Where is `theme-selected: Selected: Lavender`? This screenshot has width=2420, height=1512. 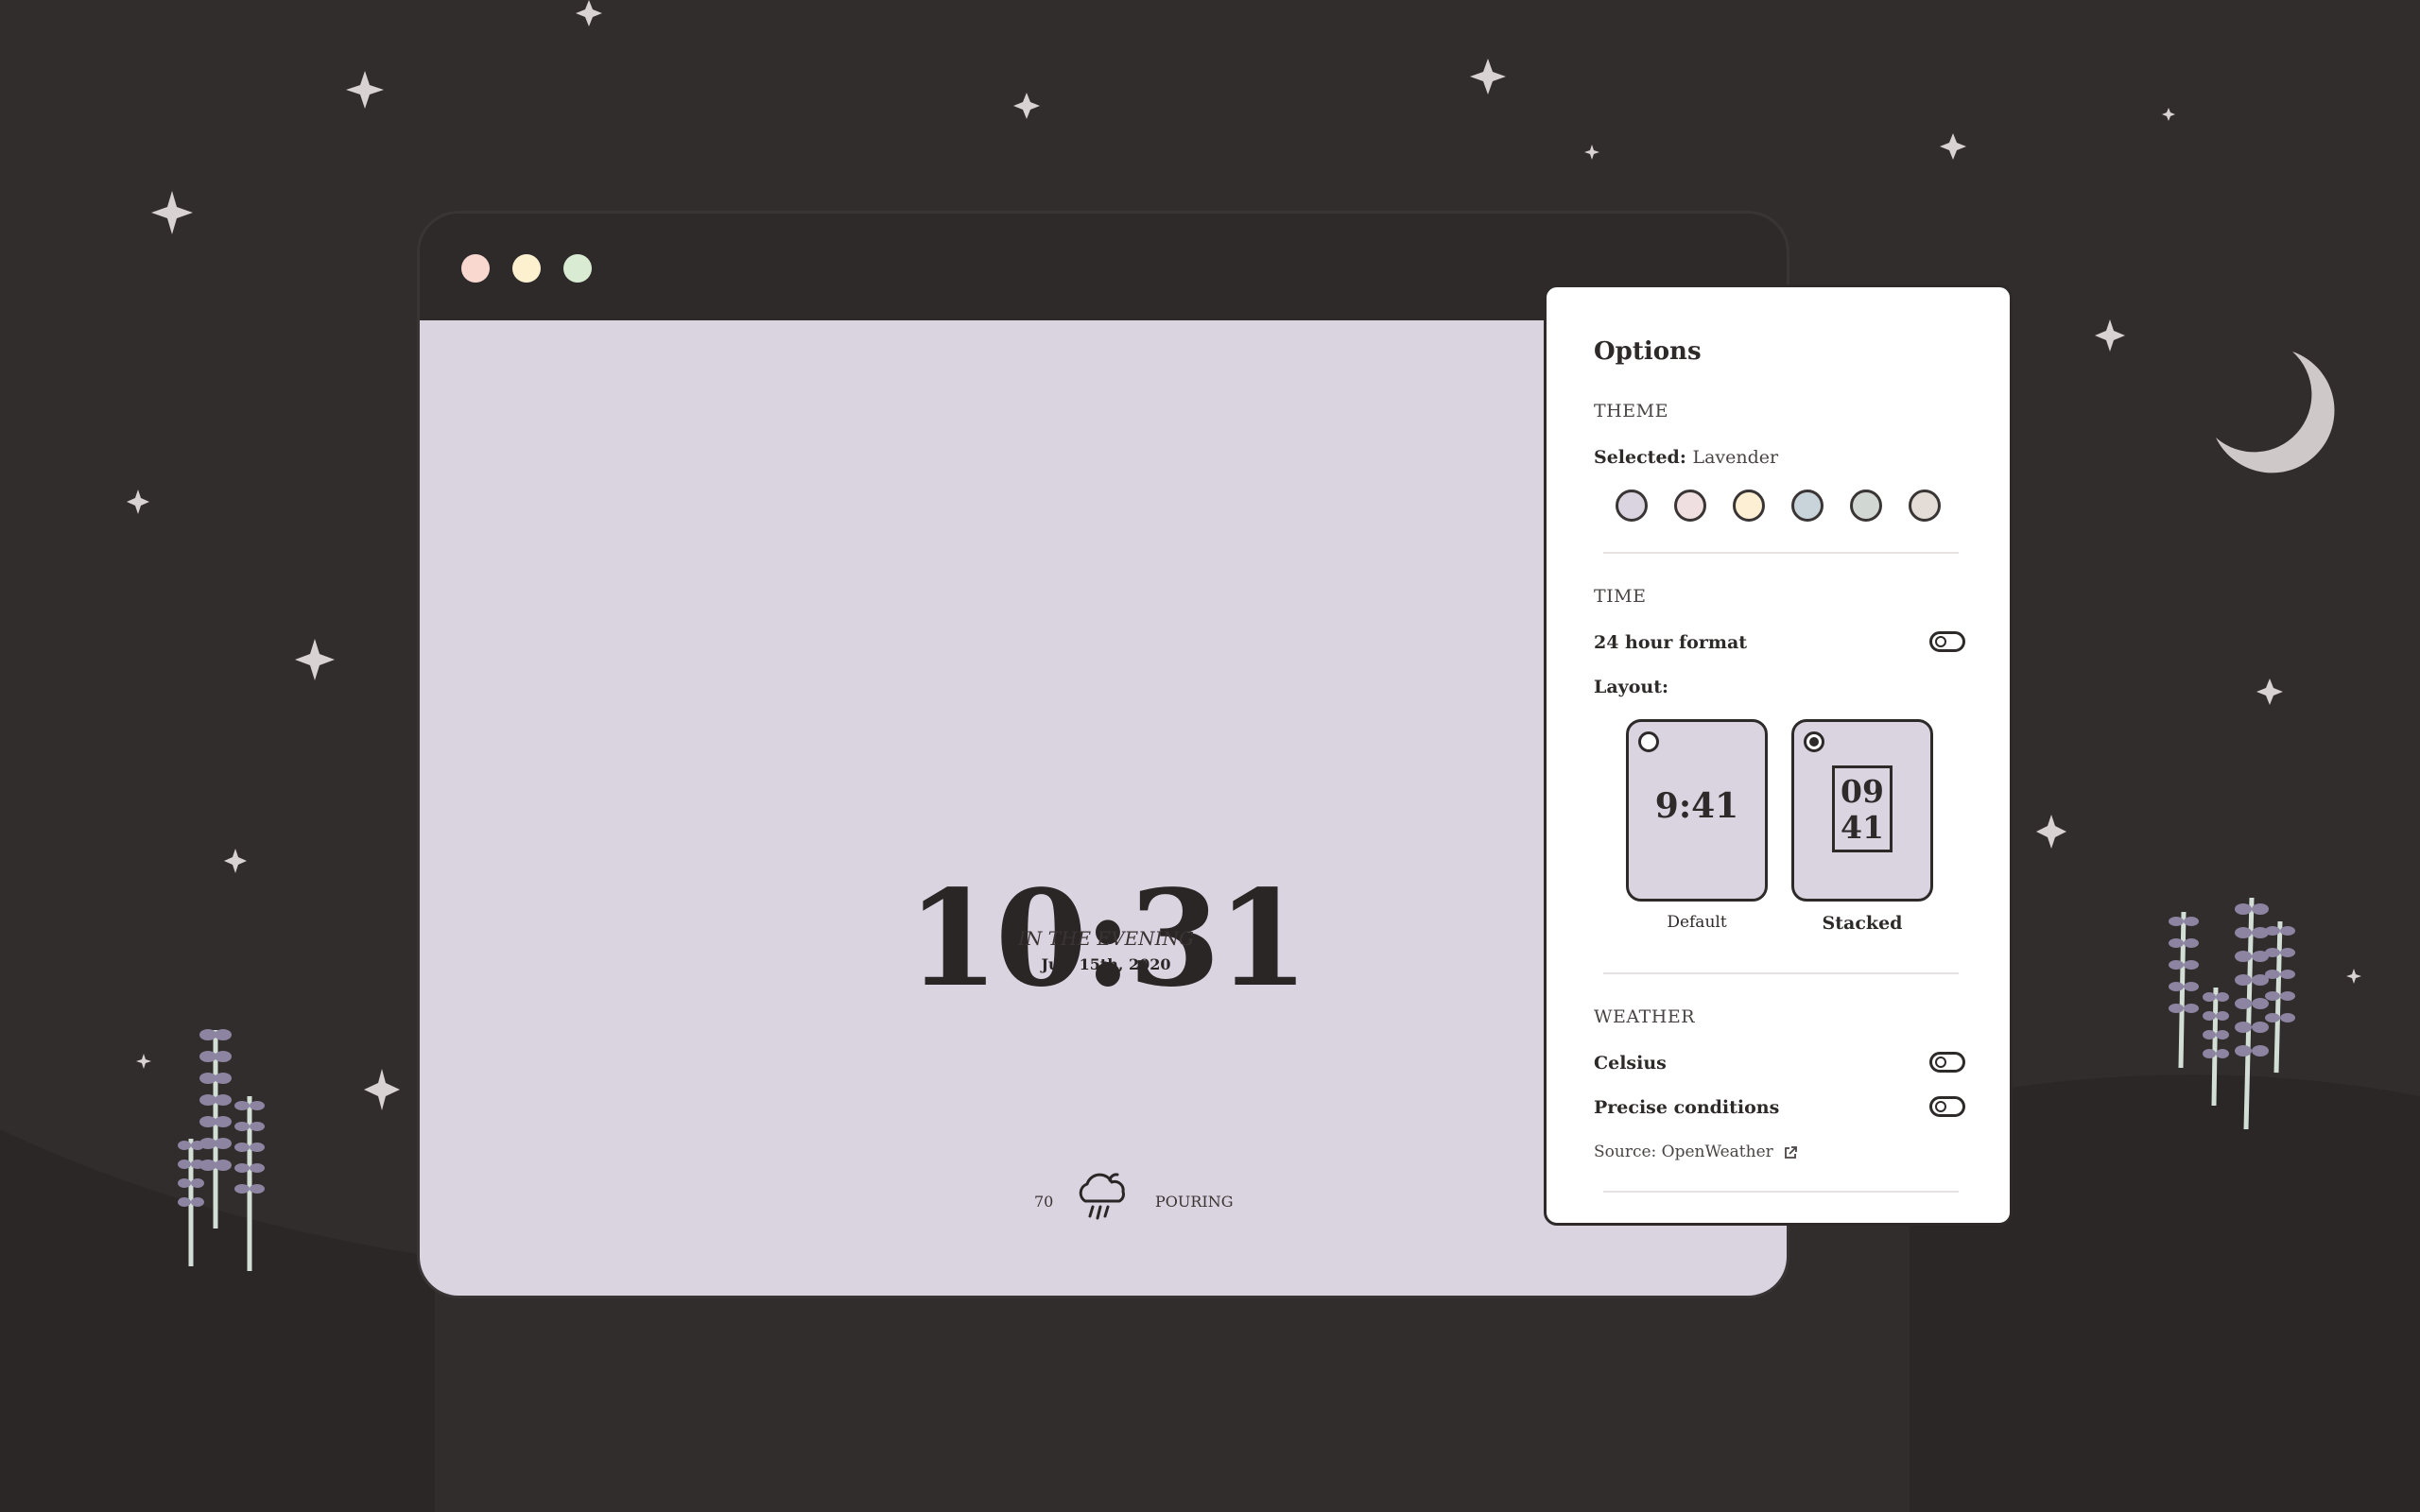
theme-selected: Selected: Lavender is located at coordinates (1686, 457).